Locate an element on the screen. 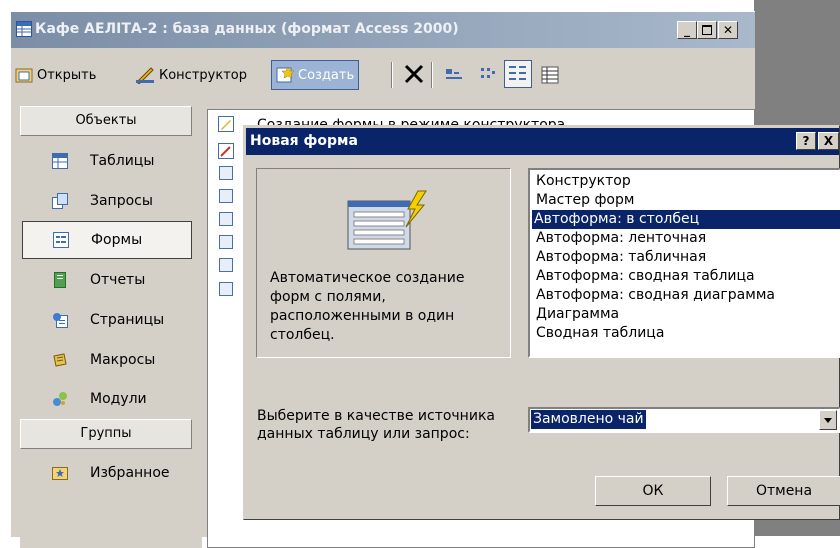 The image size is (840, 548). form-type-option: Сводная таблица is located at coordinates (600, 333).